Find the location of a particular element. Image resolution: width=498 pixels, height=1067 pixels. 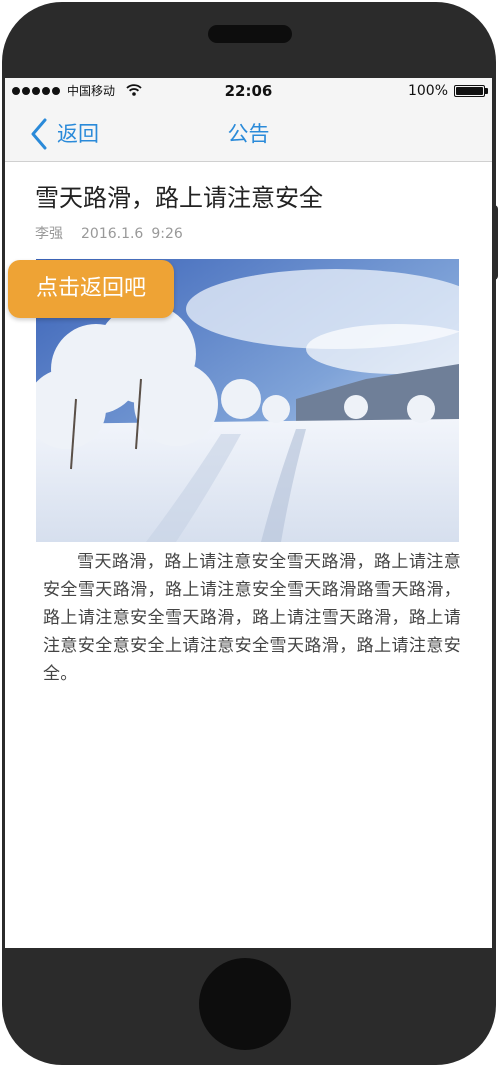

phone-side-button is located at coordinates (495, 242).